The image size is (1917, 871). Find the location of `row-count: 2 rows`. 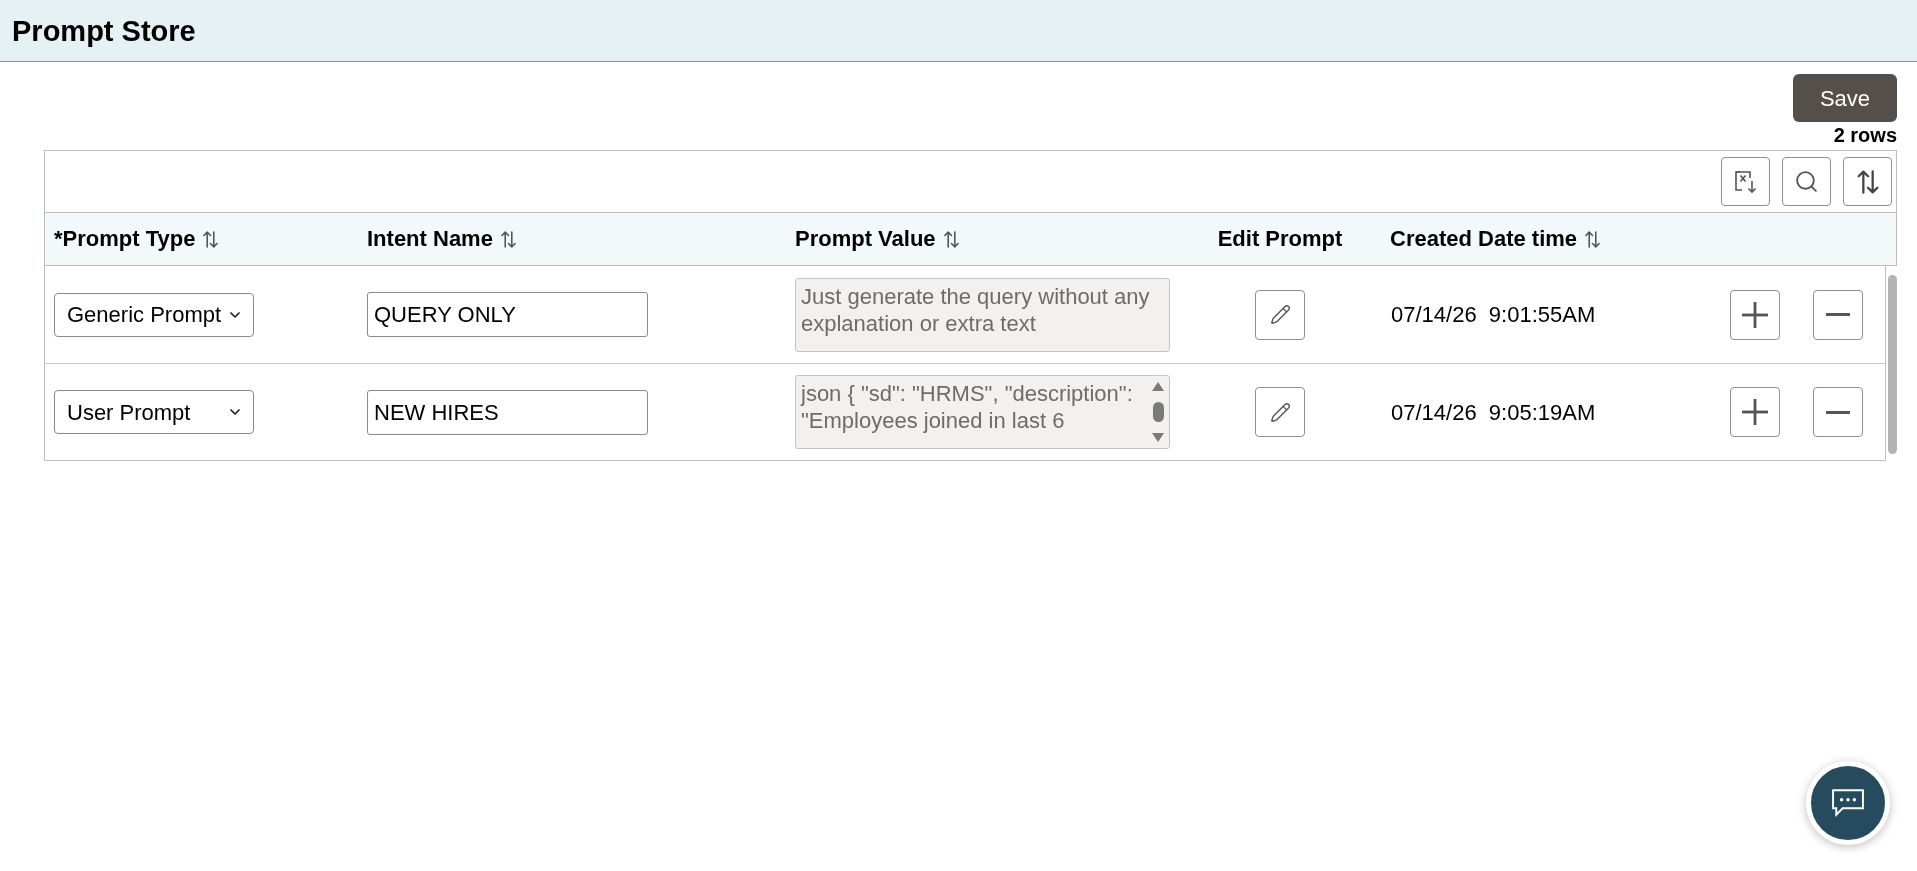

row-count: 2 rows is located at coordinates (1865, 135).